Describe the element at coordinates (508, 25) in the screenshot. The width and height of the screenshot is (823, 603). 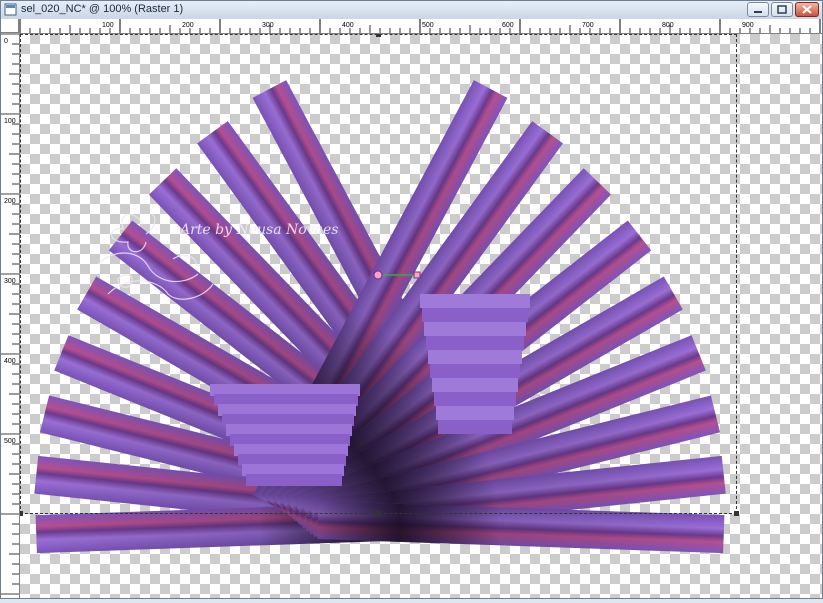
I see `ruler-label: 600` at that location.